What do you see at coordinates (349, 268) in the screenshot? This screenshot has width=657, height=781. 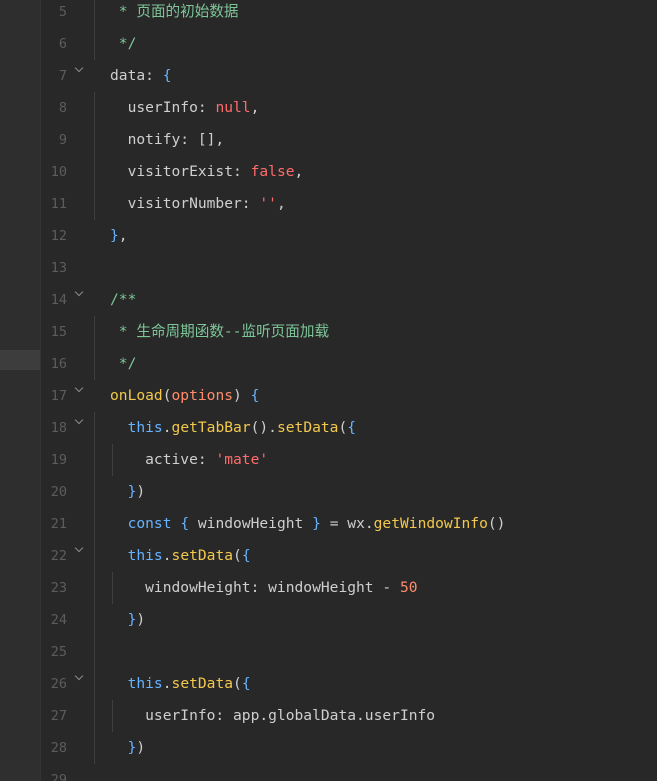 I see `code-line: 13` at bounding box center [349, 268].